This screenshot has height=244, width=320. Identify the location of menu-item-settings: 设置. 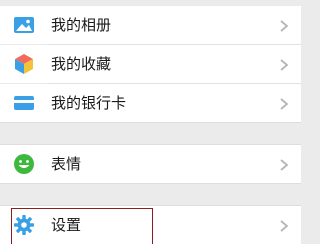
(150, 225).